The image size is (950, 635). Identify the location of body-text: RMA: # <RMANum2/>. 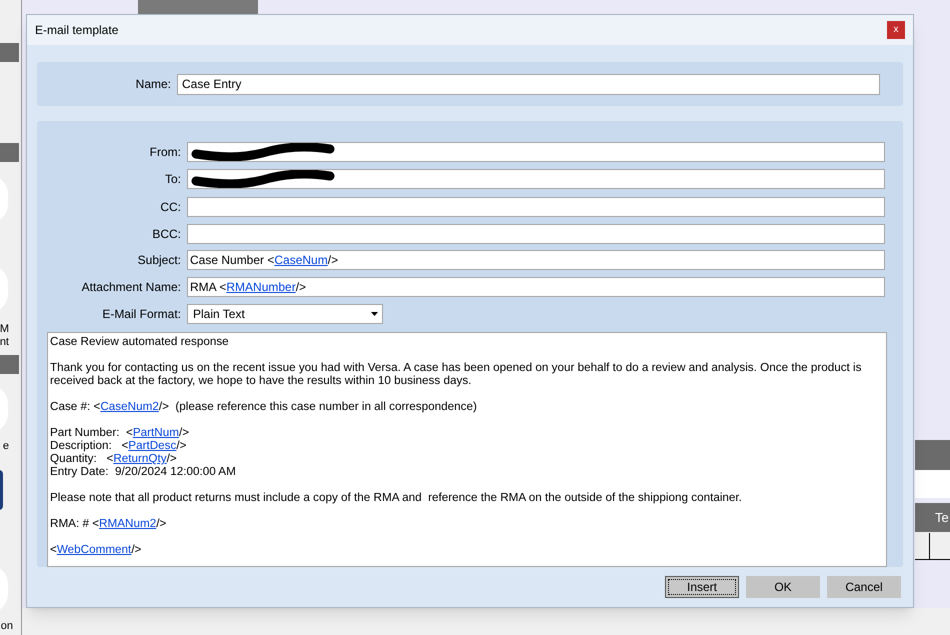
(109, 523).